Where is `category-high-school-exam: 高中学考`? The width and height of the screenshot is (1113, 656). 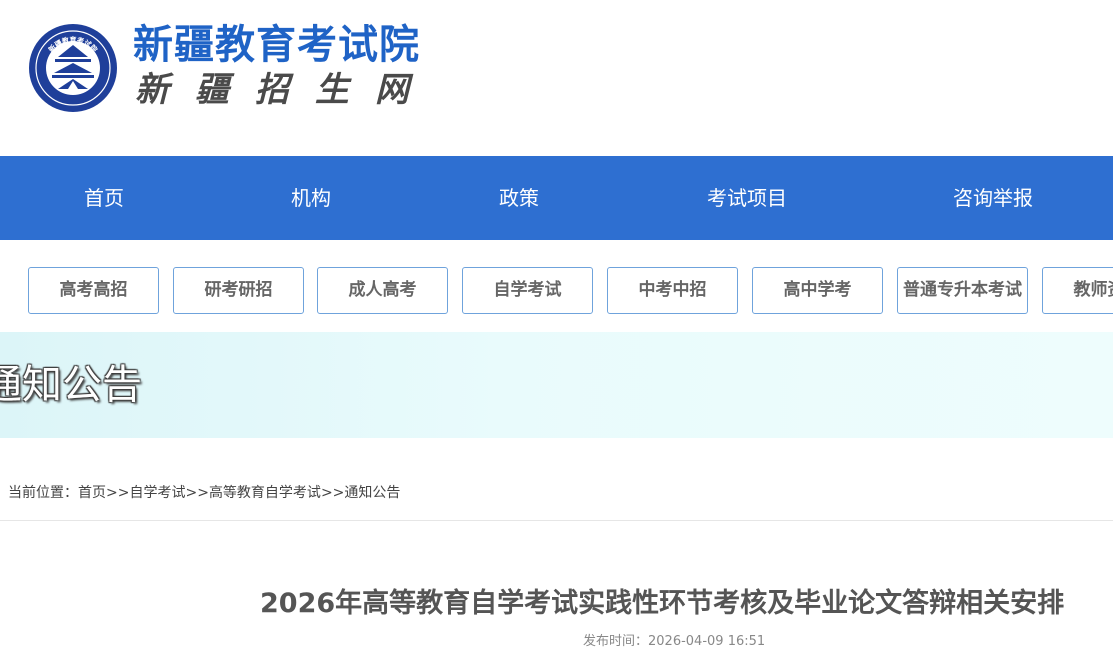
category-high-school-exam: 高中学考 is located at coordinates (817, 290).